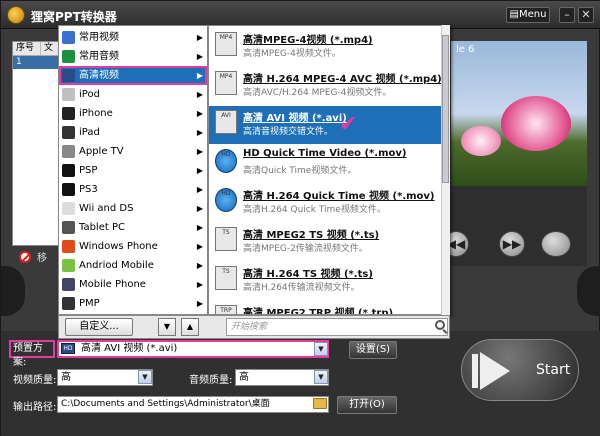 This screenshot has height=436, width=600. Describe the element at coordinates (68, 170) in the screenshot. I see `psp-icon` at that location.